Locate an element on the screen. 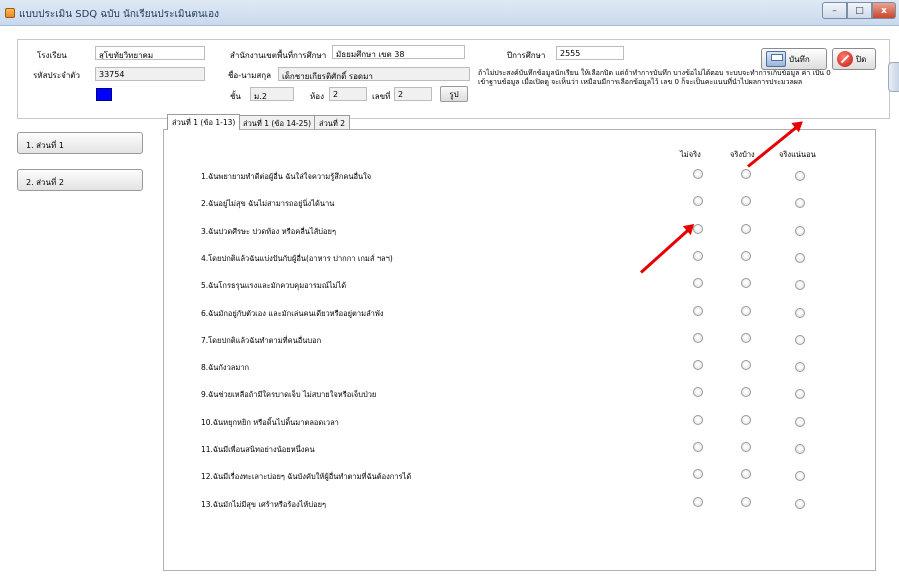  student-id-field: 33754 is located at coordinates (150, 74).